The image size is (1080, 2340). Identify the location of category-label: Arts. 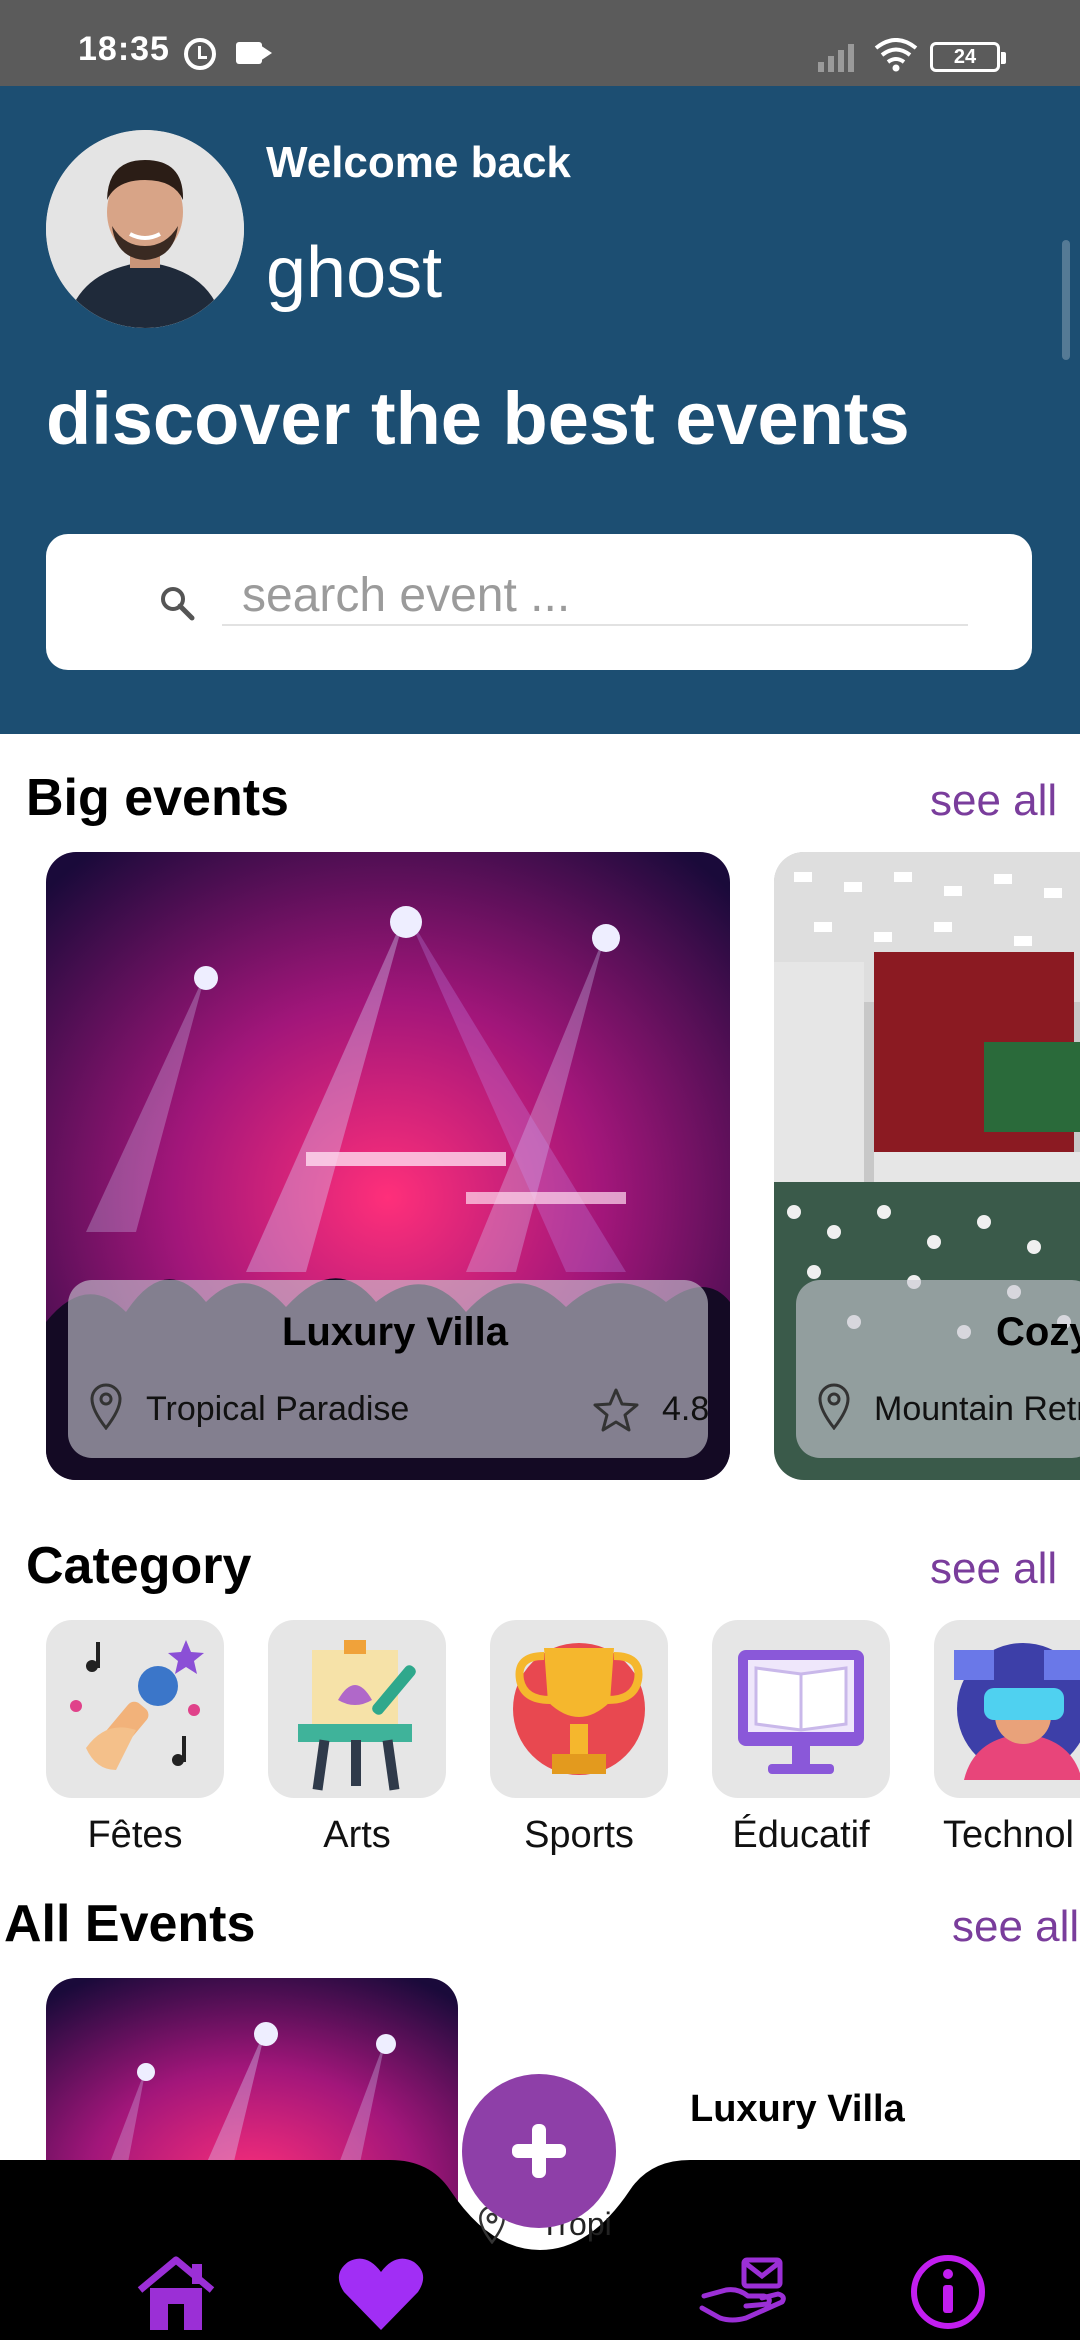
(357, 1835).